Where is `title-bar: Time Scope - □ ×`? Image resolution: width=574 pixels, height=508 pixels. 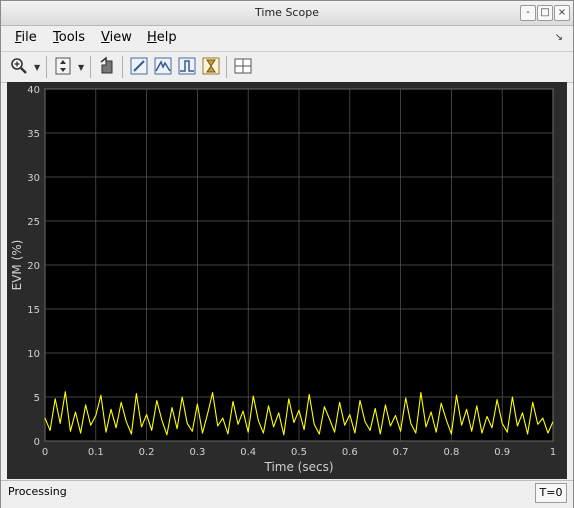 title-bar: Time Scope - □ × is located at coordinates (287, 13).